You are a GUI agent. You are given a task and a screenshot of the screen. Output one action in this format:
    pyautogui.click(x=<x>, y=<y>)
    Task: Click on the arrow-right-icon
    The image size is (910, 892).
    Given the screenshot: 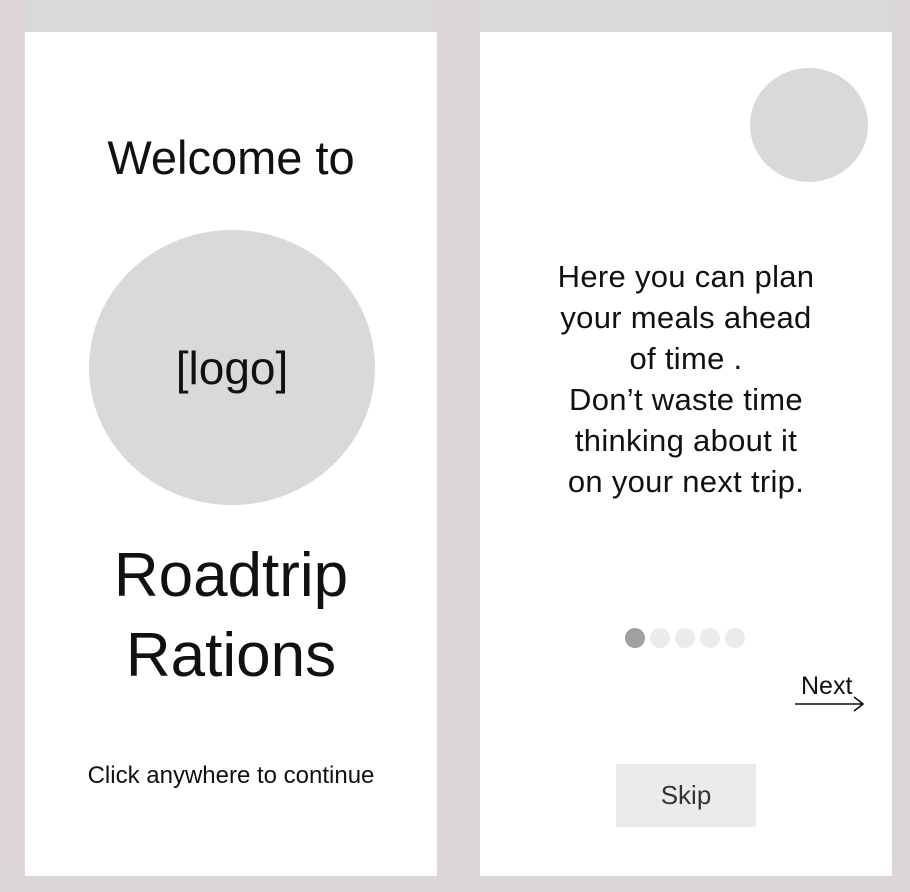 What is the action you would take?
    pyautogui.click(x=830, y=704)
    